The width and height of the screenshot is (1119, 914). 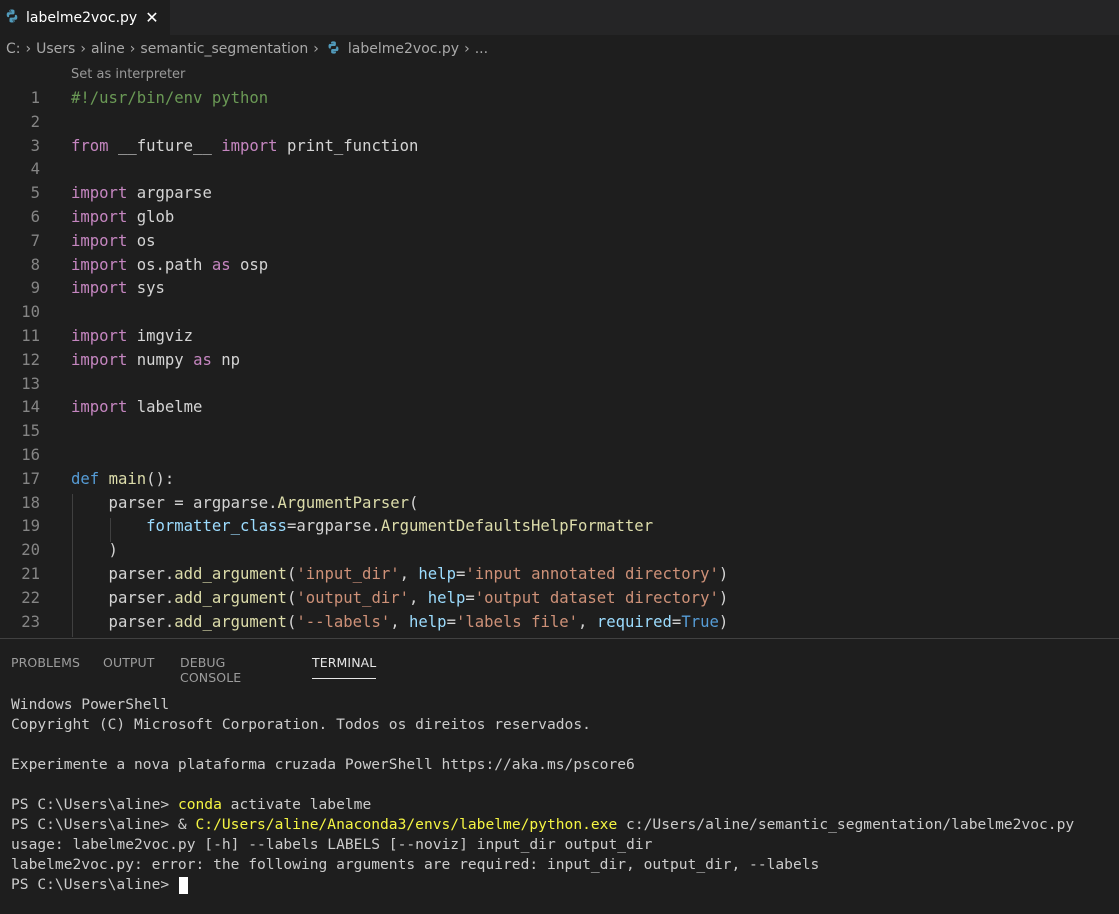 I want to click on line-number: 19, so click(x=30, y=526).